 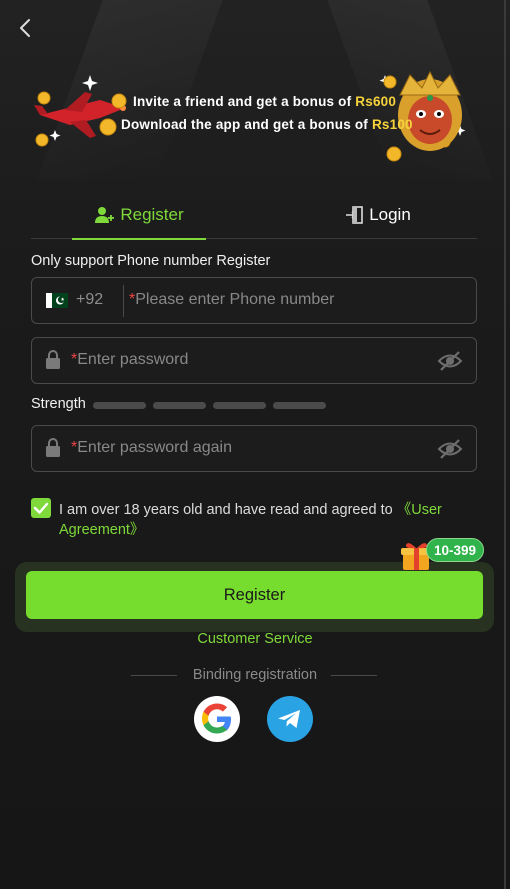 What do you see at coordinates (235, 299) in the screenshot?
I see `phone-placeholder: Please enter Phone number` at bounding box center [235, 299].